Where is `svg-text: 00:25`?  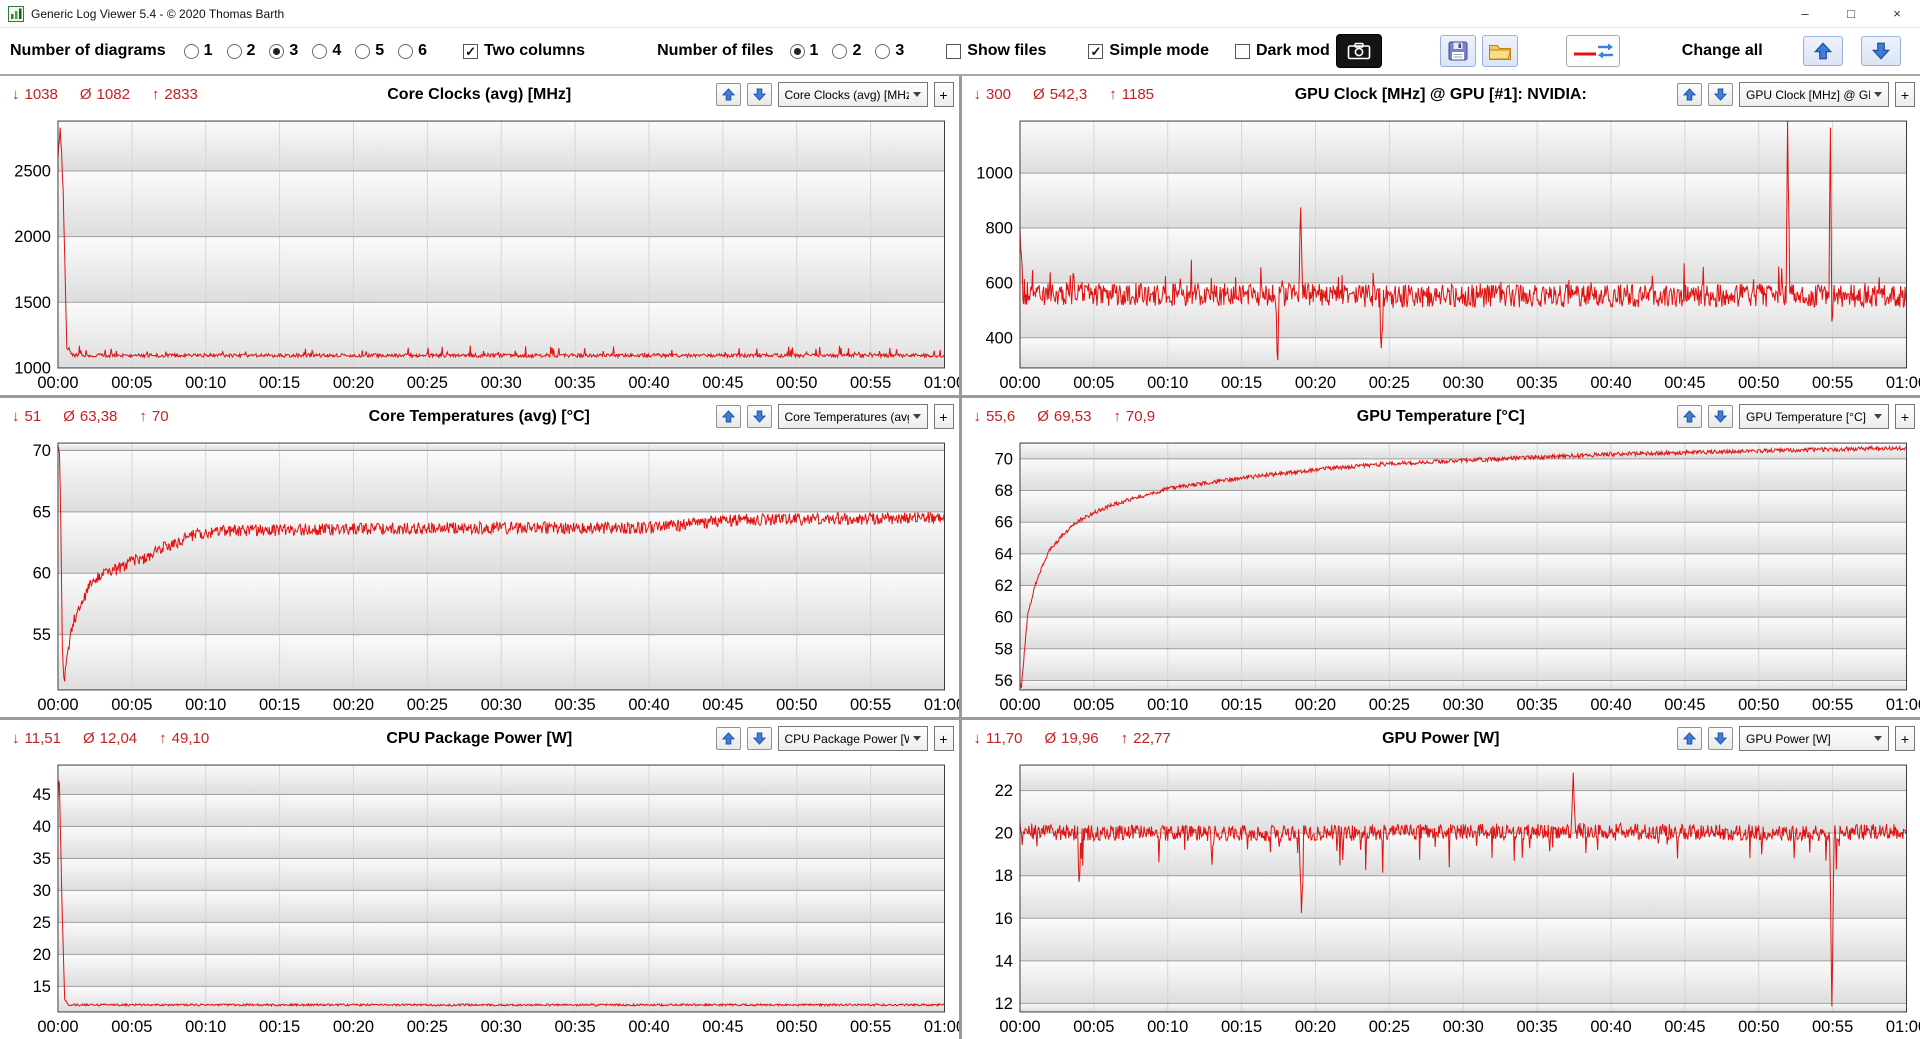
svg-text: 00:25 is located at coordinates (427, 1027).